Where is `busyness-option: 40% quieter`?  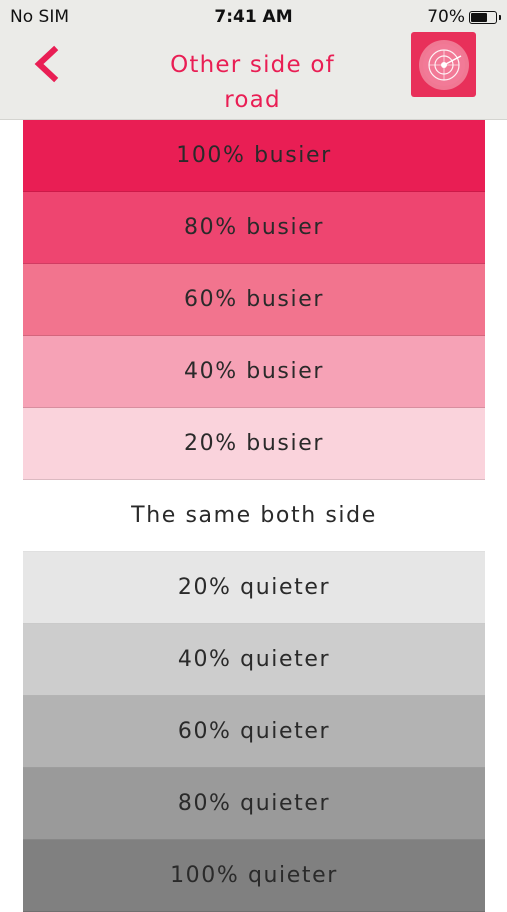
busyness-option: 40% quieter is located at coordinates (254, 660).